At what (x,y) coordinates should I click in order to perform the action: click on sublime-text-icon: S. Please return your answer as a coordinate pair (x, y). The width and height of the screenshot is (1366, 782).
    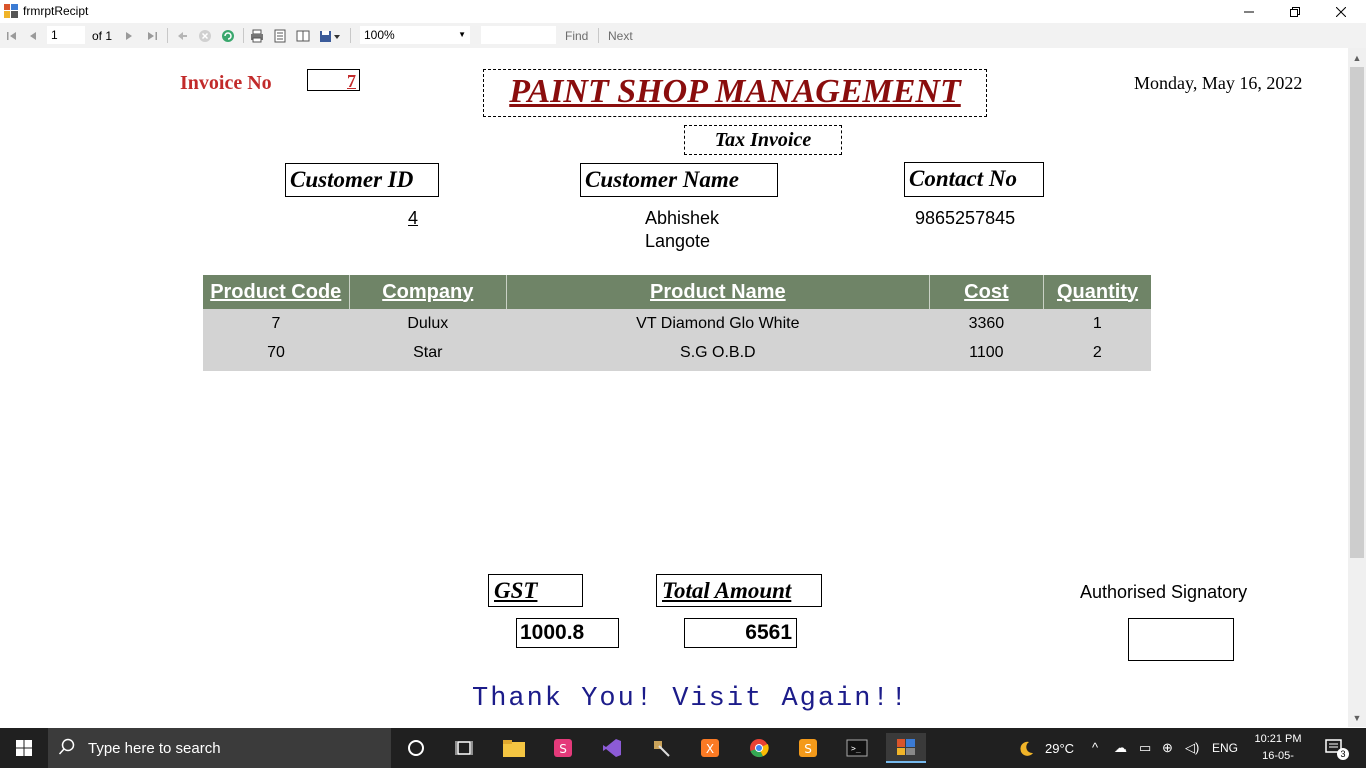
    Looking at the image, I should click on (808, 748).